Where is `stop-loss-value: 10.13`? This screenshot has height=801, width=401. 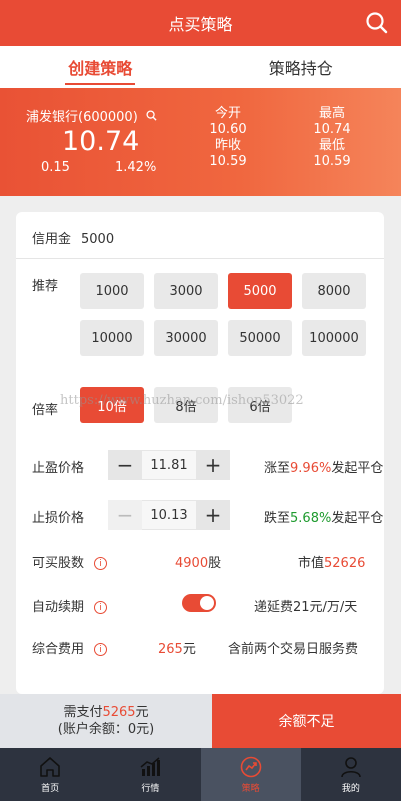 stop-loss-value: 10.13 is located at coordinates (169, 515).